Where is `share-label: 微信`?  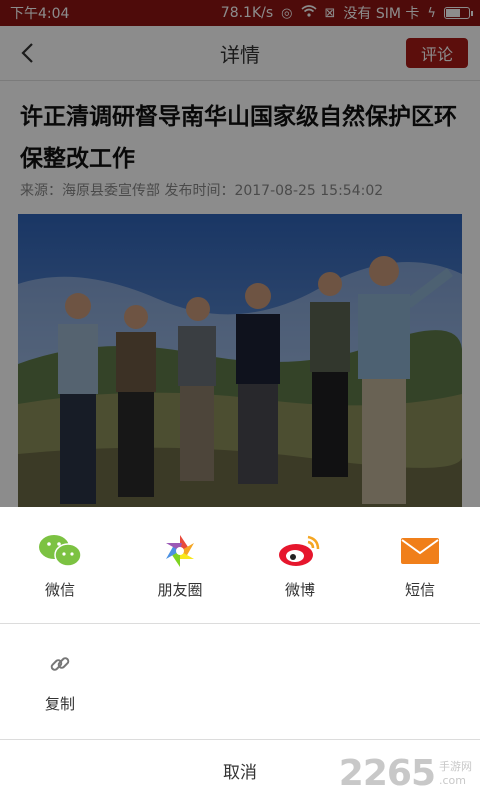 share-label: 微信 is located at coordinates (59, 590).